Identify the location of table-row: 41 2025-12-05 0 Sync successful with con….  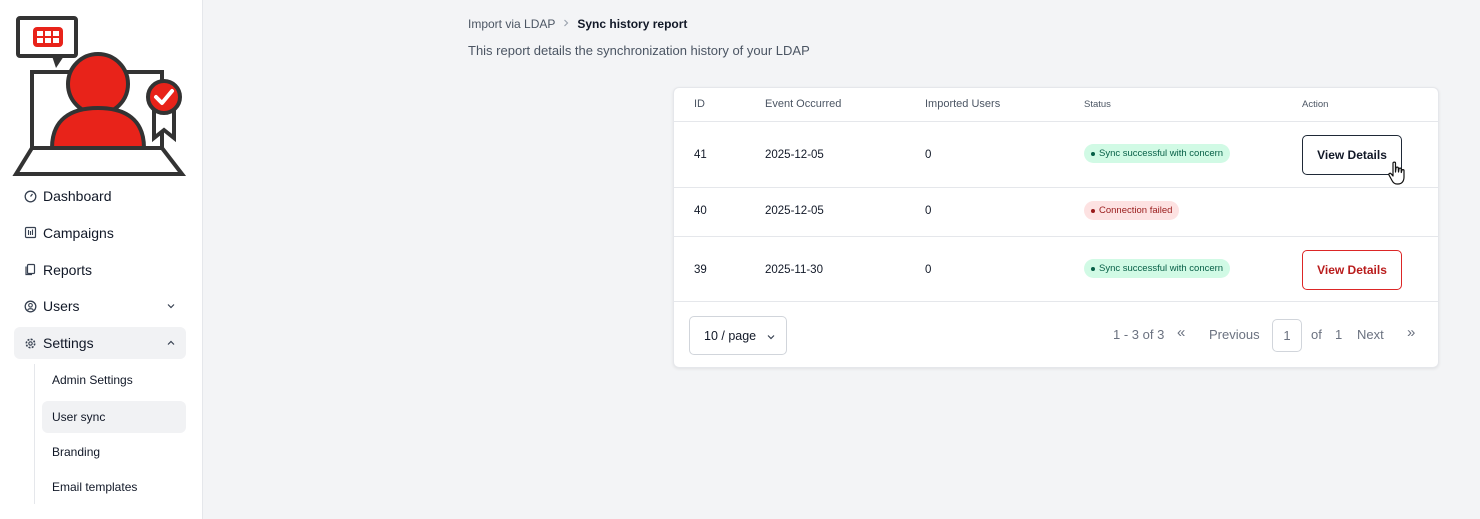
(1056, 155).